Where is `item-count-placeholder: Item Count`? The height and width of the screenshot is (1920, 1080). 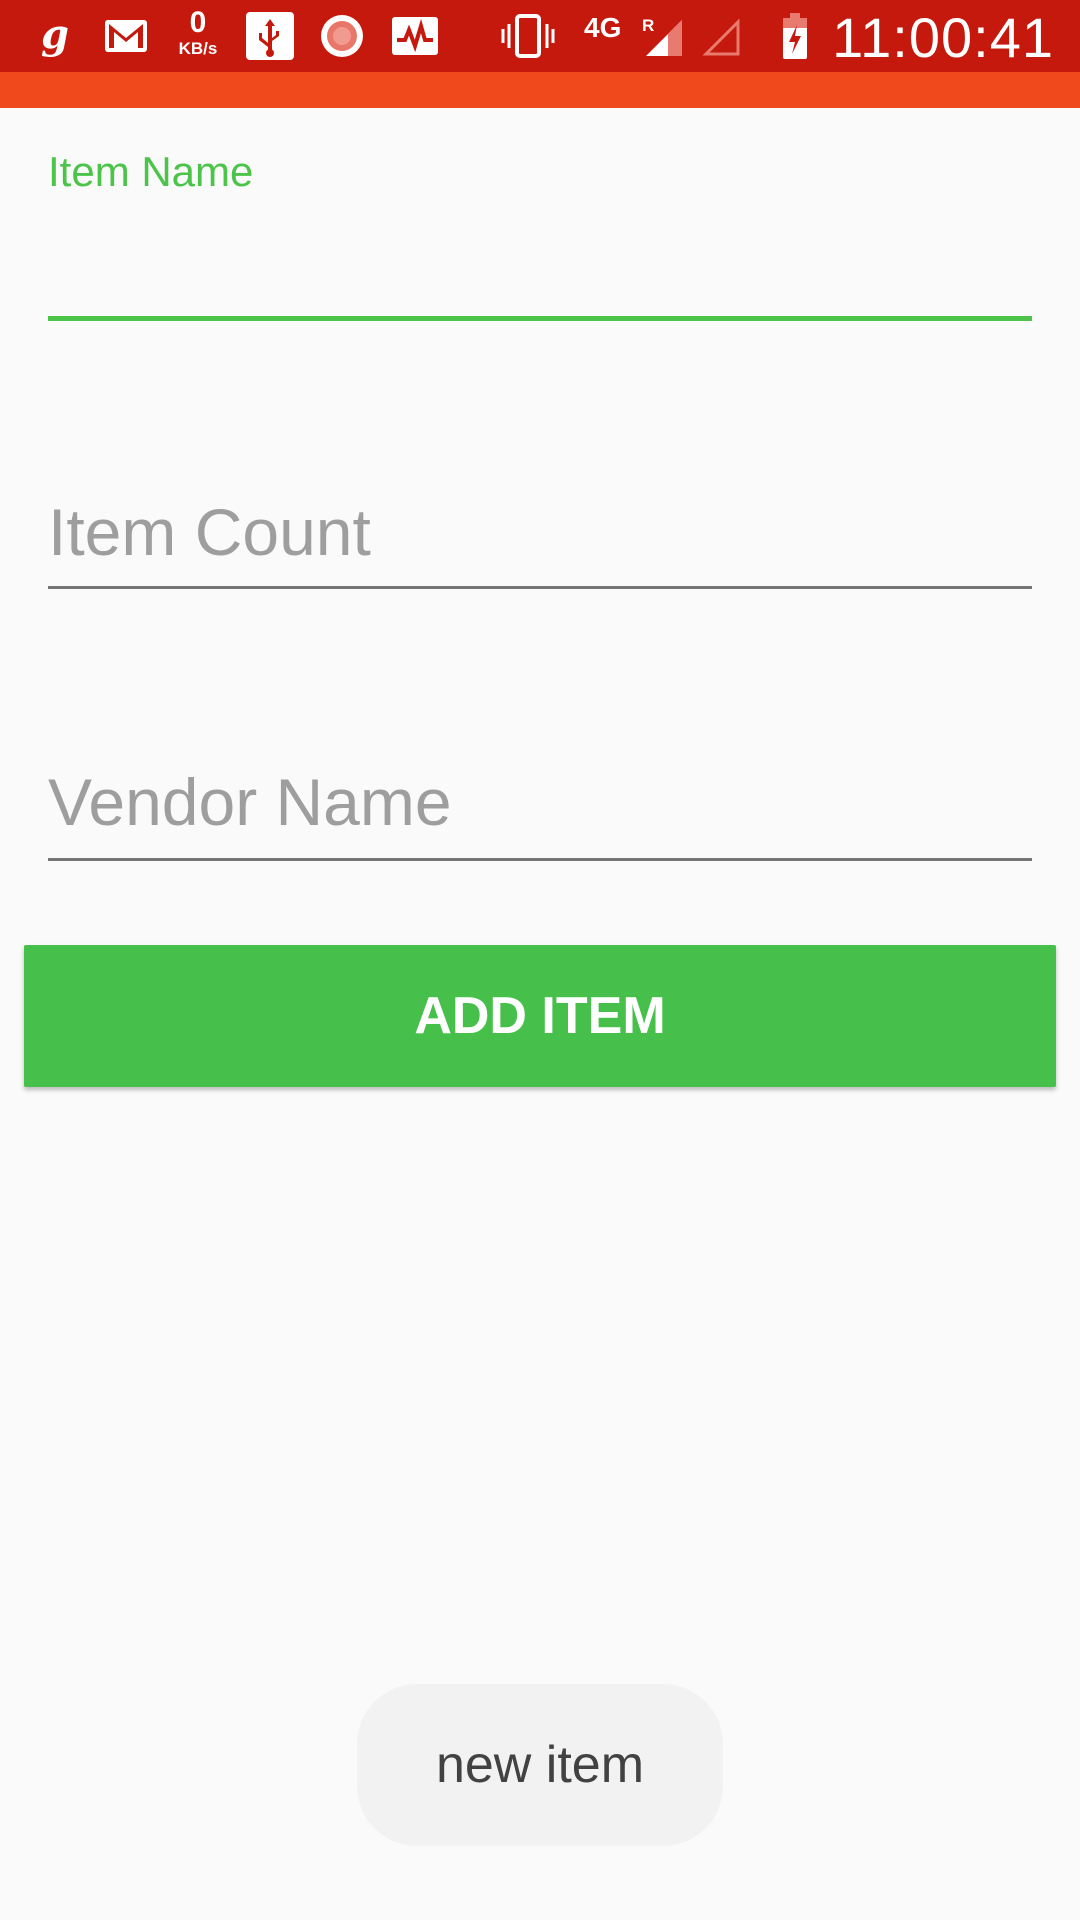
item-count-placeholder: Item Count is located at coordinates (209, 532).